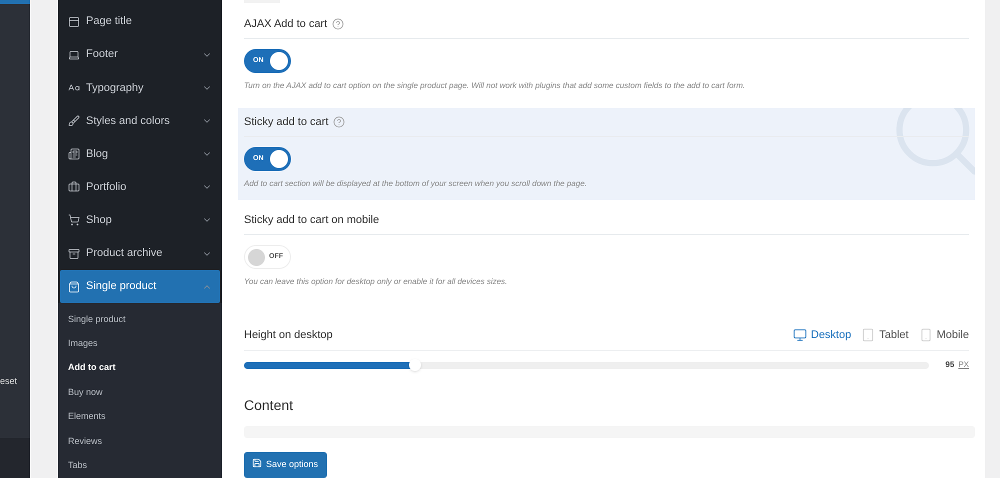 This screenshot has width=1000, height=478. I want to click on option-title: Height on desktop, so click(288, 335).